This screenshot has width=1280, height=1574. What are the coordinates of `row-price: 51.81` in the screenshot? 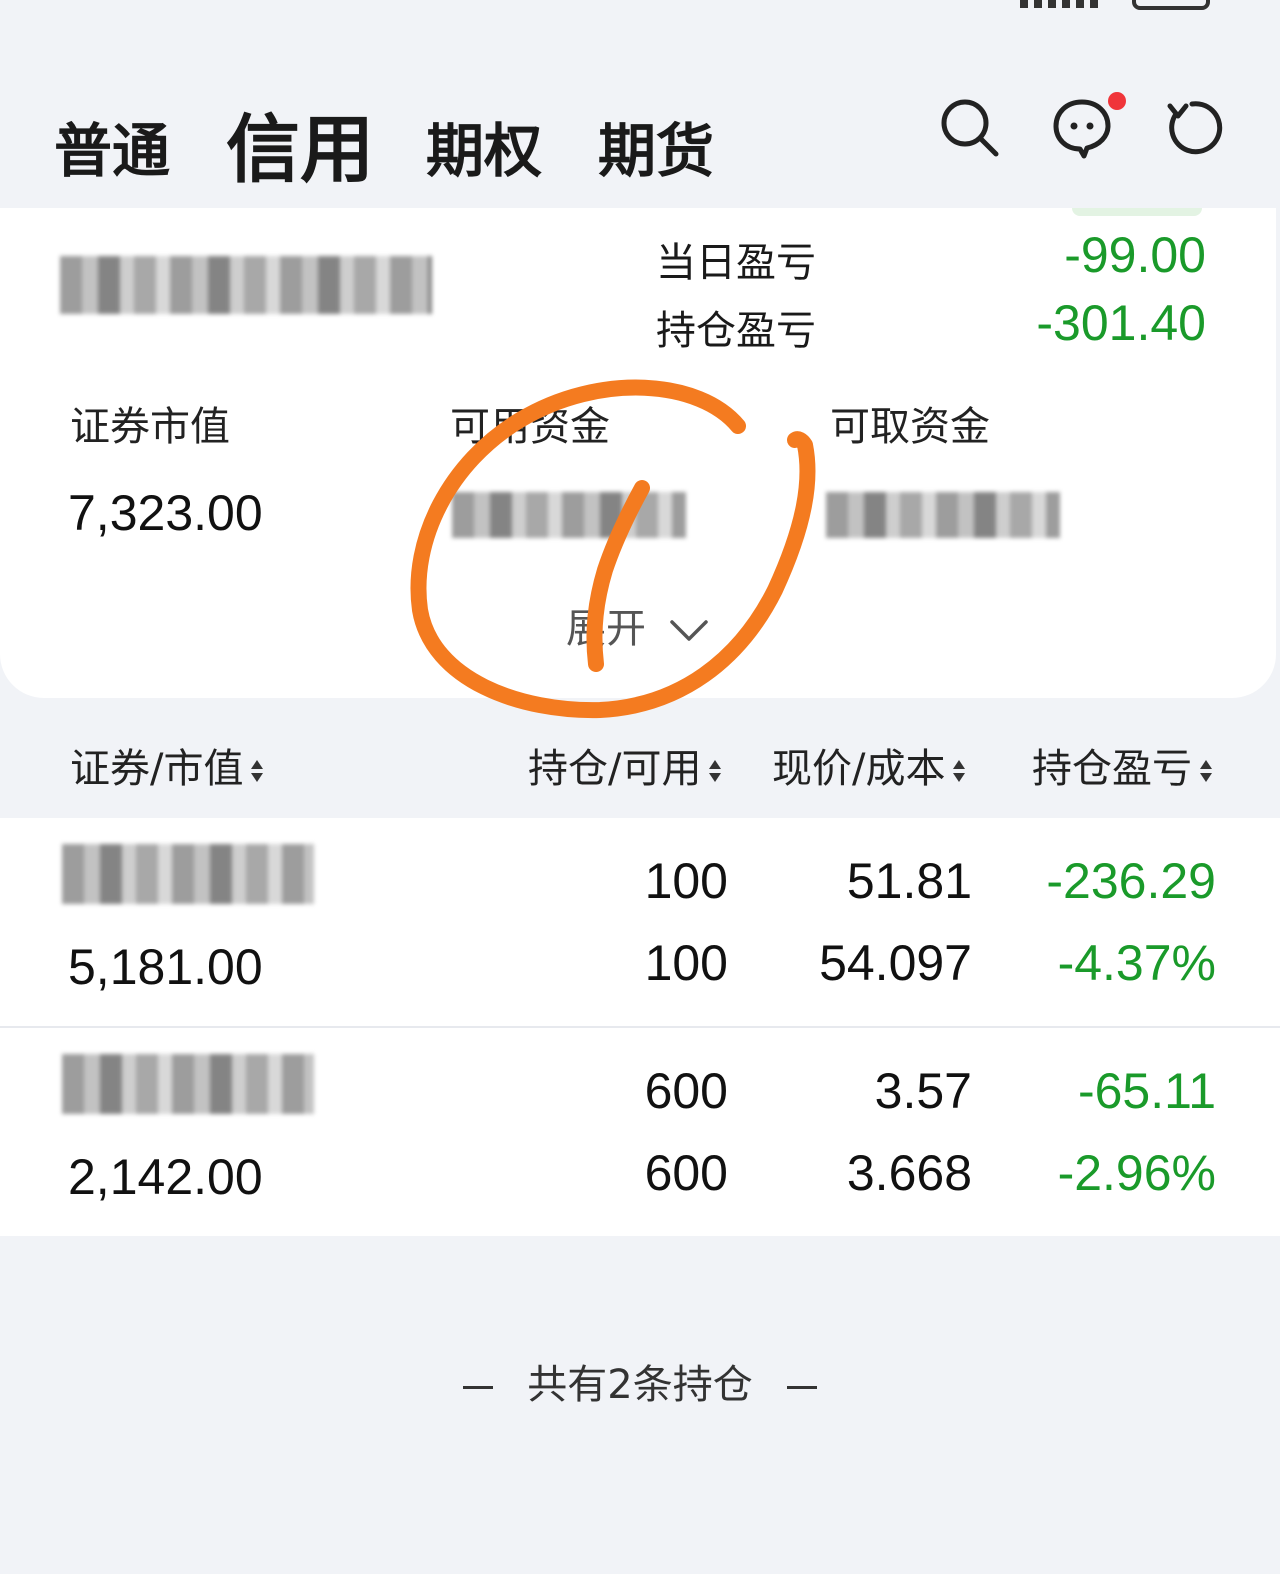 It's located at (909, 881).